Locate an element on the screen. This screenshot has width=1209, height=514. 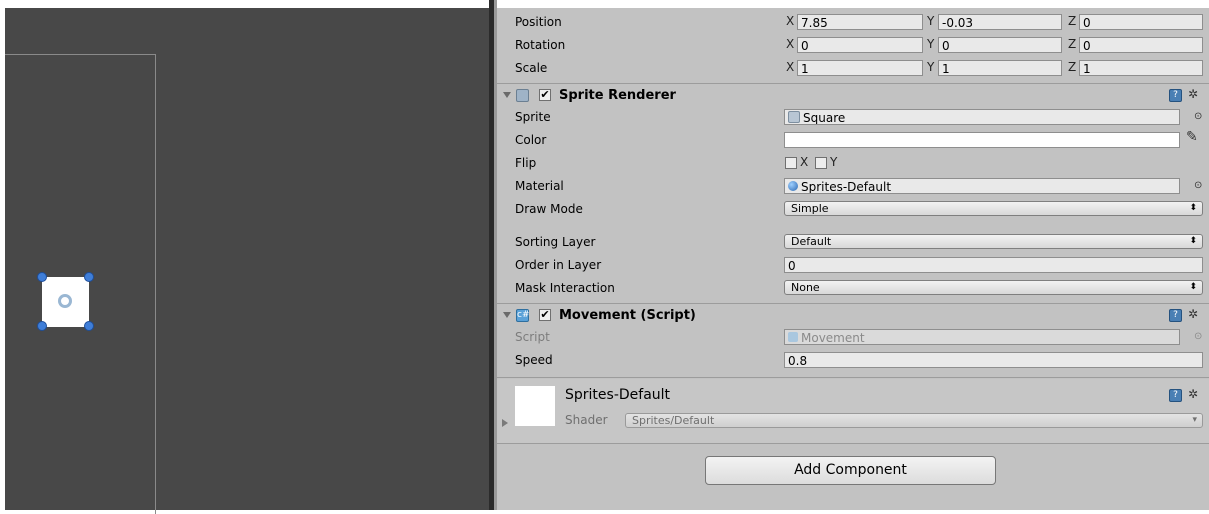
script-label: Script is located at coordinates (532, 337).